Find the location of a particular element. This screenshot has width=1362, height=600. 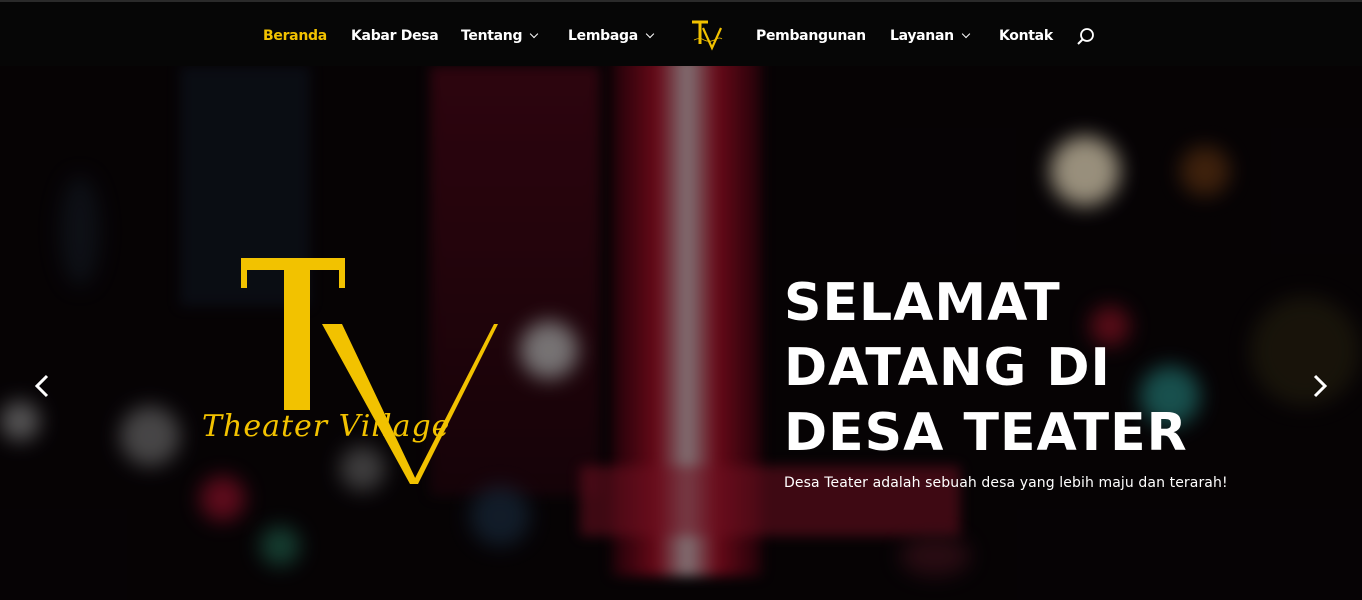

nav-item-pembangunan: Pembangunan is located at coordinates (811, 36).